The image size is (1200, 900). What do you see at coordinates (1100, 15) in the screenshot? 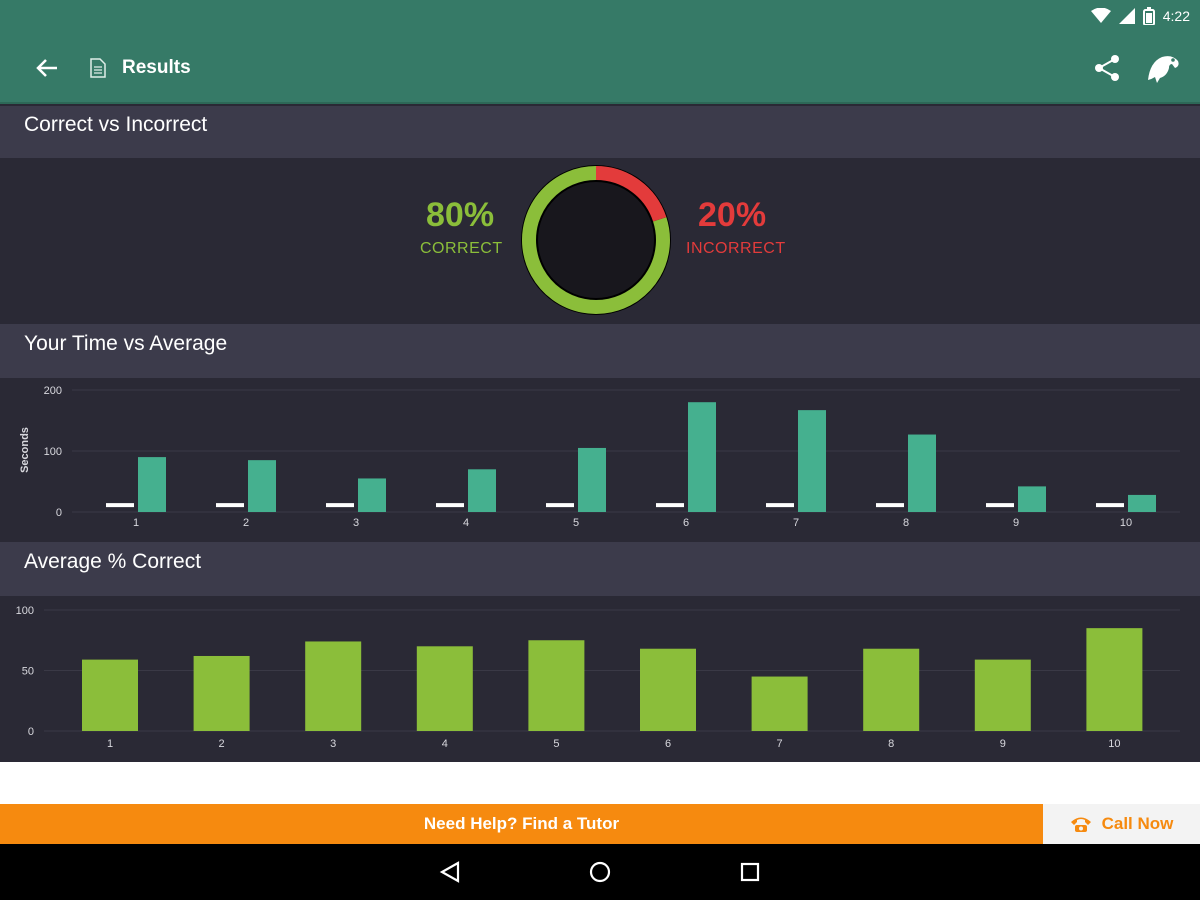
I see `wifi-icon` at bounding box center [1100, 15].